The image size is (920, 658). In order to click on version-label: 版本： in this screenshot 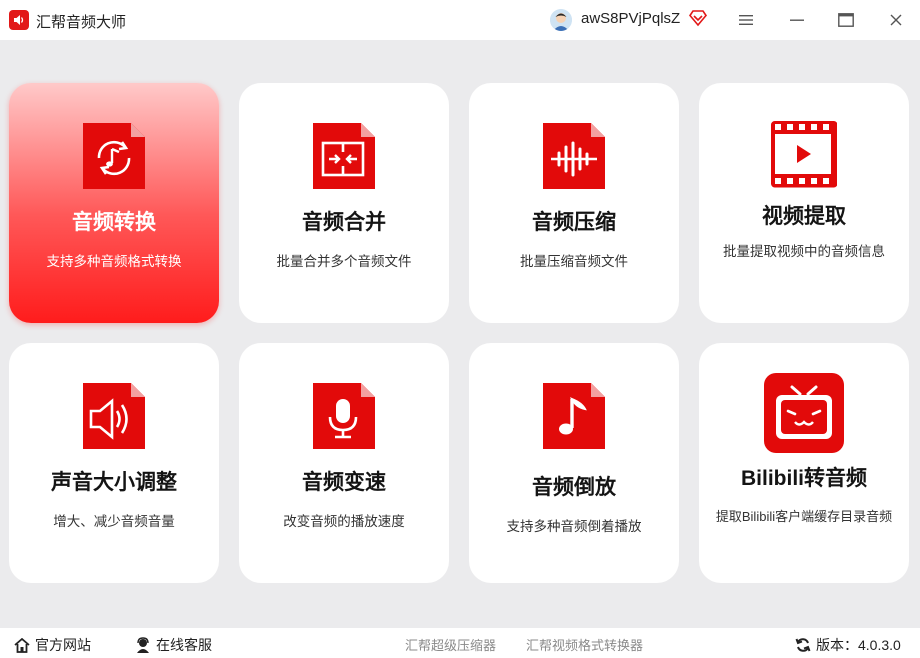, I will do `click(837, 645)`.